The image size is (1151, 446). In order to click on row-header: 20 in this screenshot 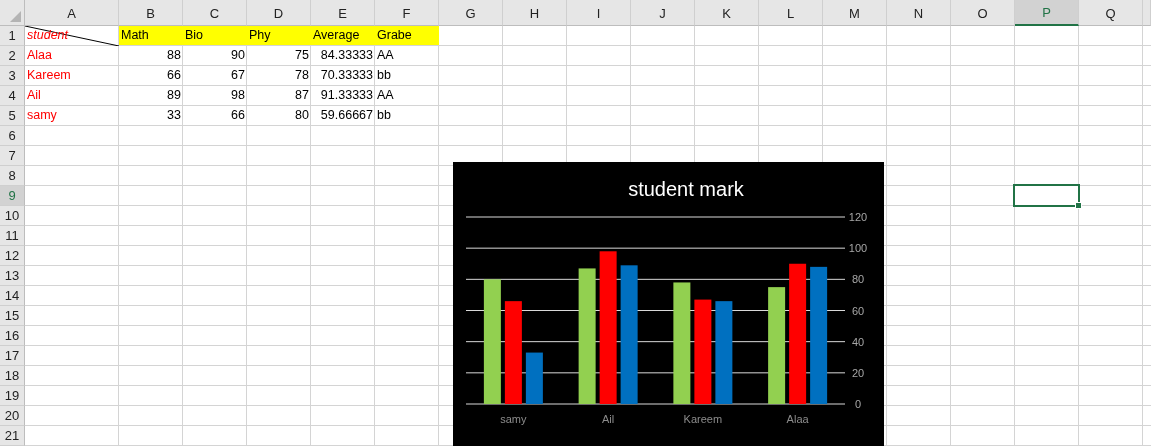, I will do `click(12, 416)`.